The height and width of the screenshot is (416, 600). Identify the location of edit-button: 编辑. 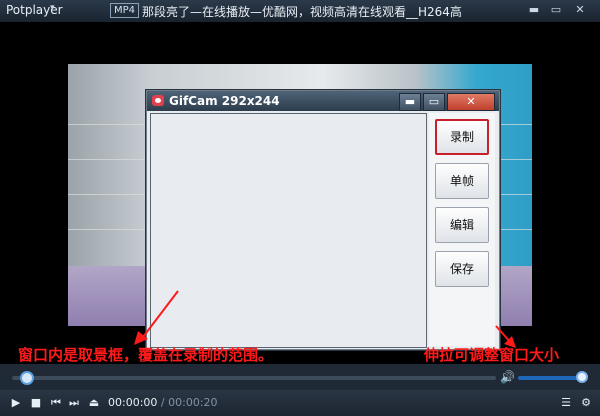
(462, 225).